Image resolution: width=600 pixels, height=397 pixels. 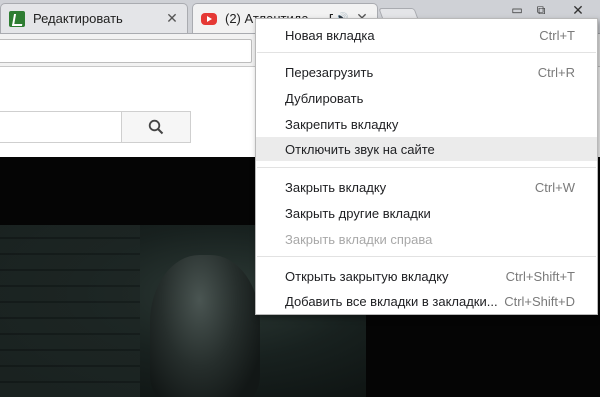 I want to click on menu-item-label: Закрепить вкладку, so click(x=342, y=124).